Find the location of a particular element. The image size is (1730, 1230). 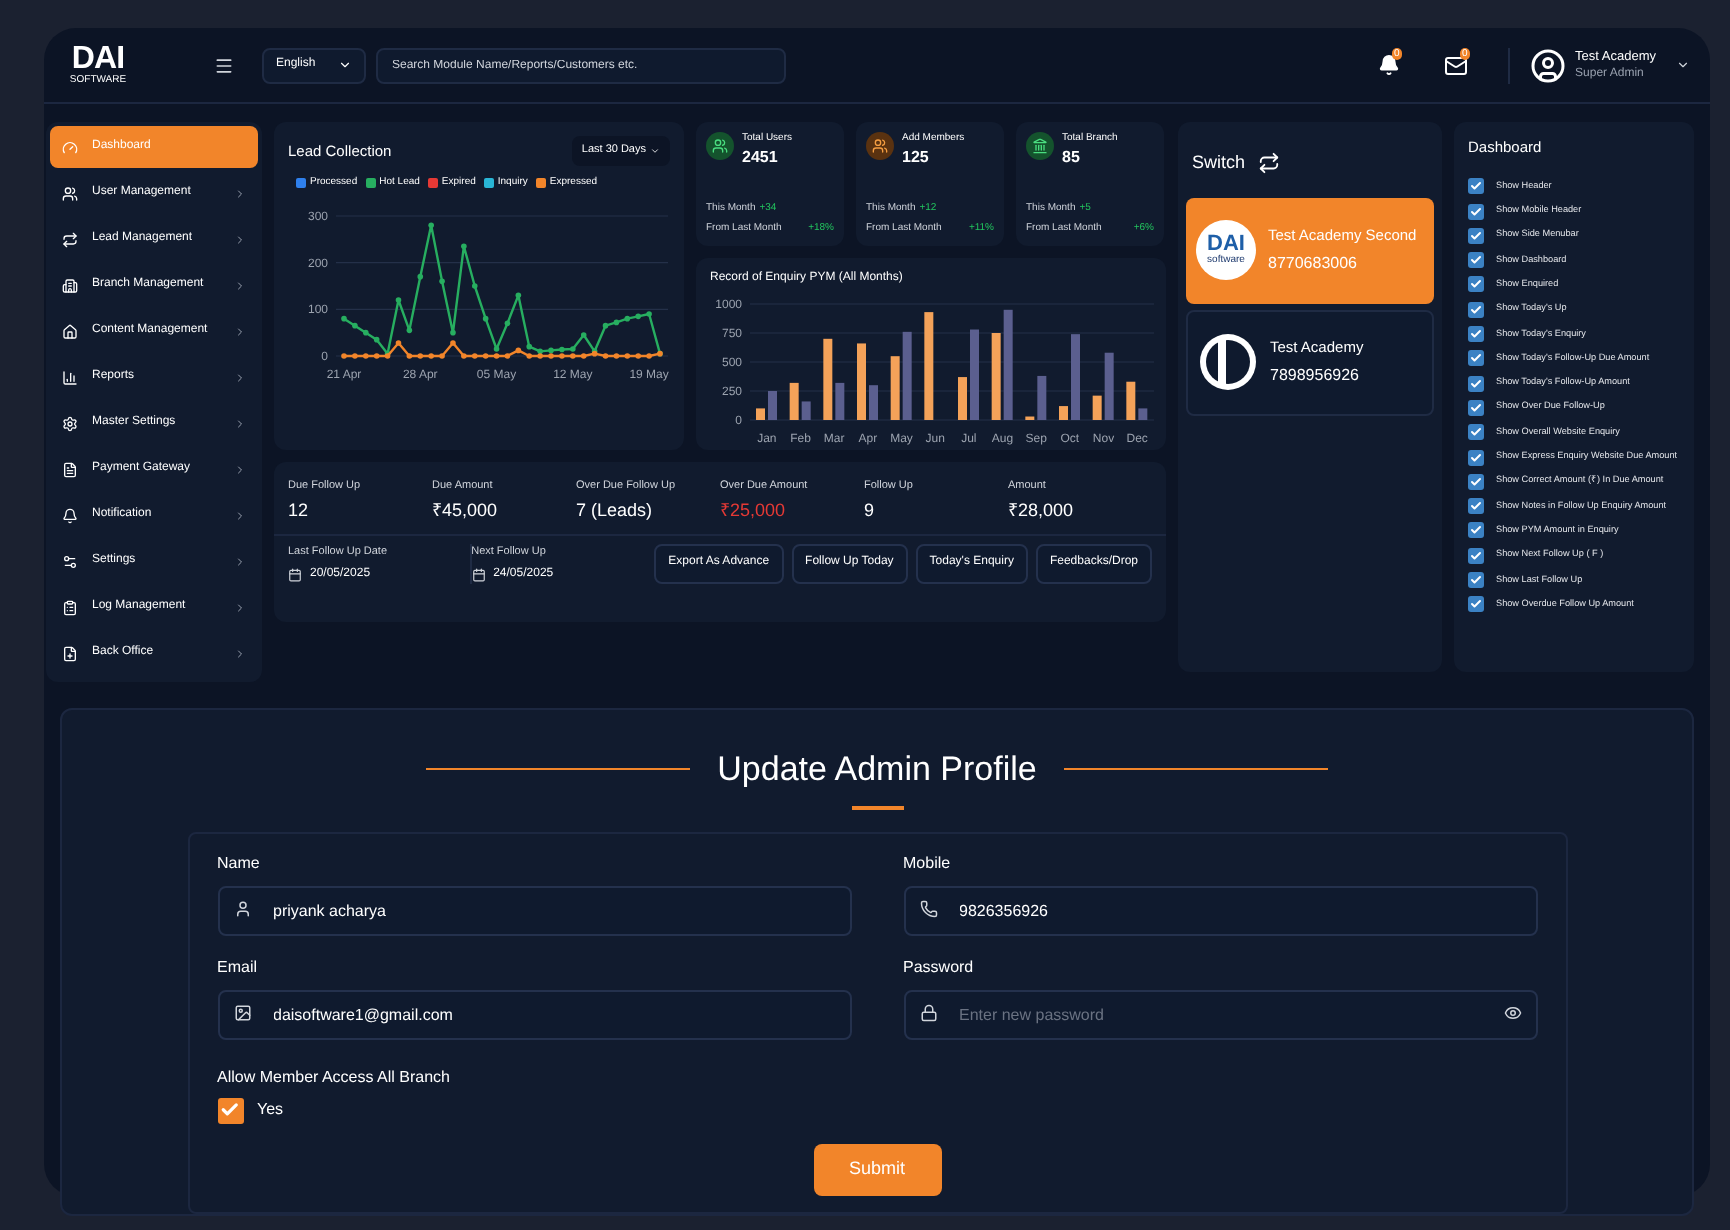

building-icon is located at coordinates (70, 285).